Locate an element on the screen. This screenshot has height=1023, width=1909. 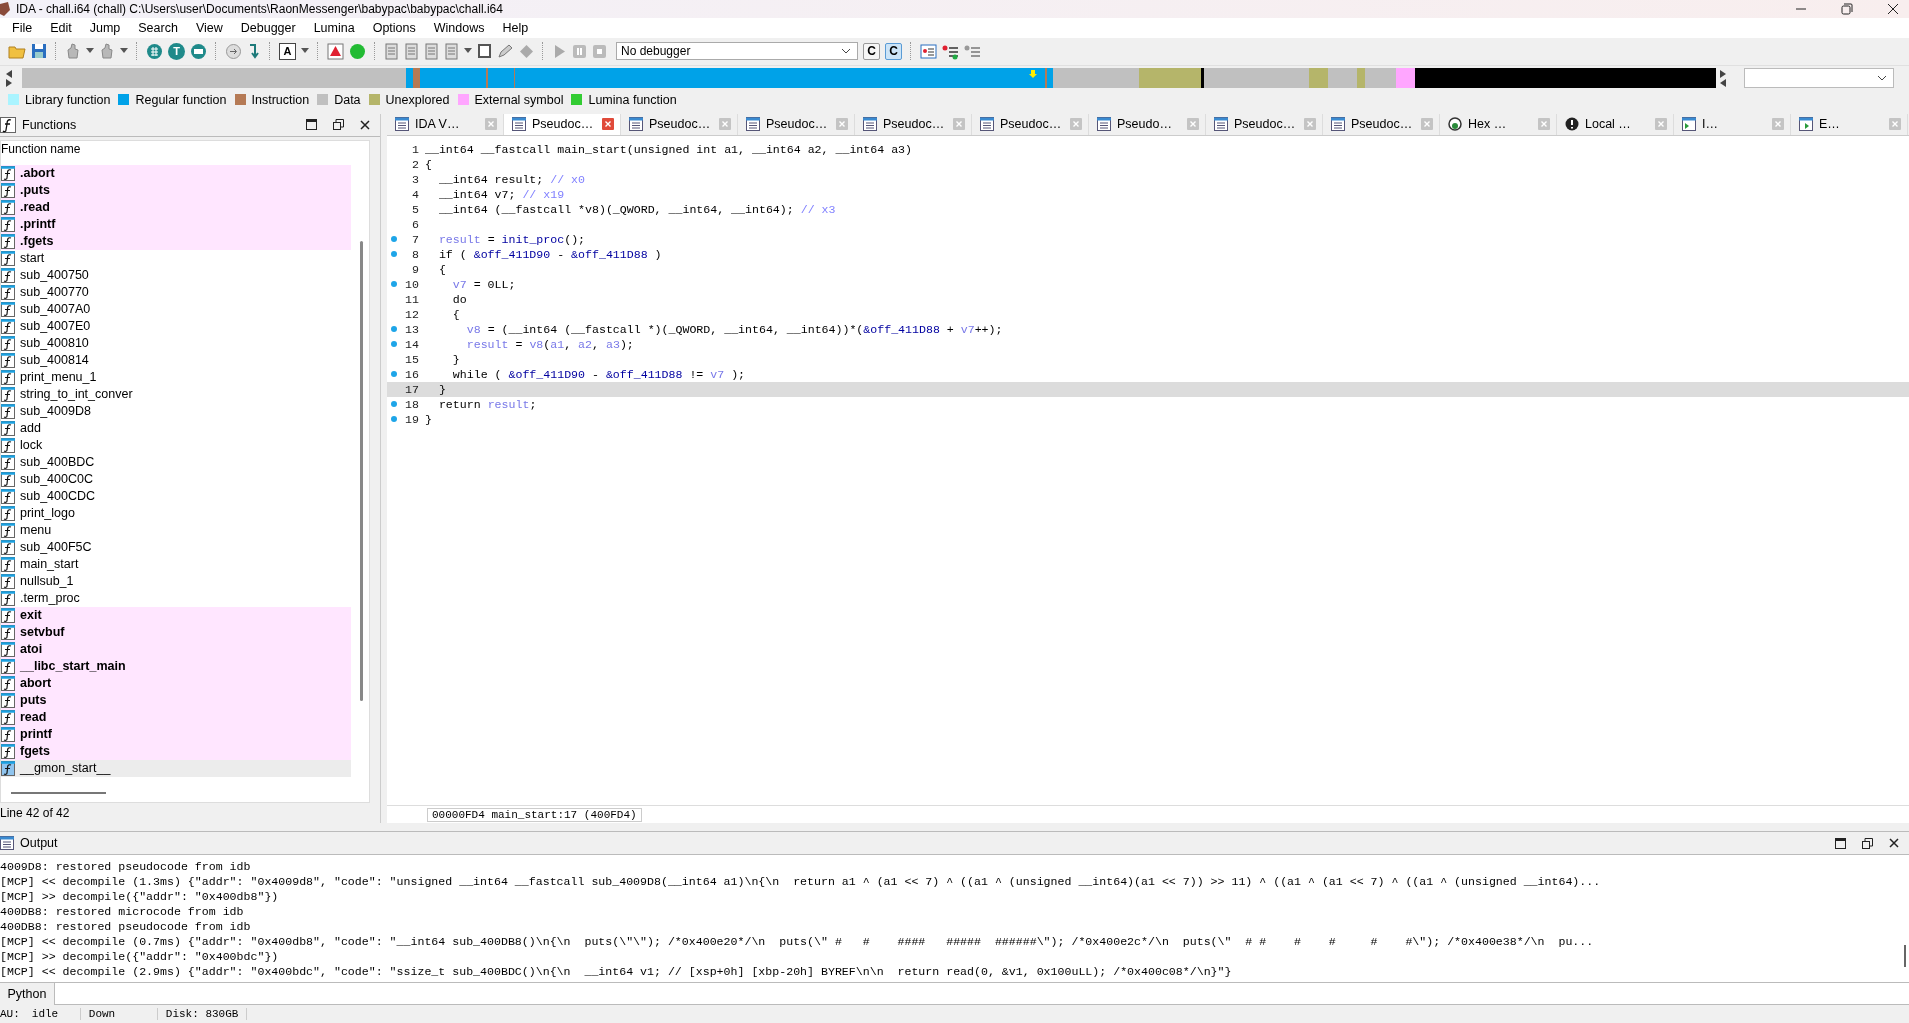
arrow-circle-icon is located at coordinates (233, 51).